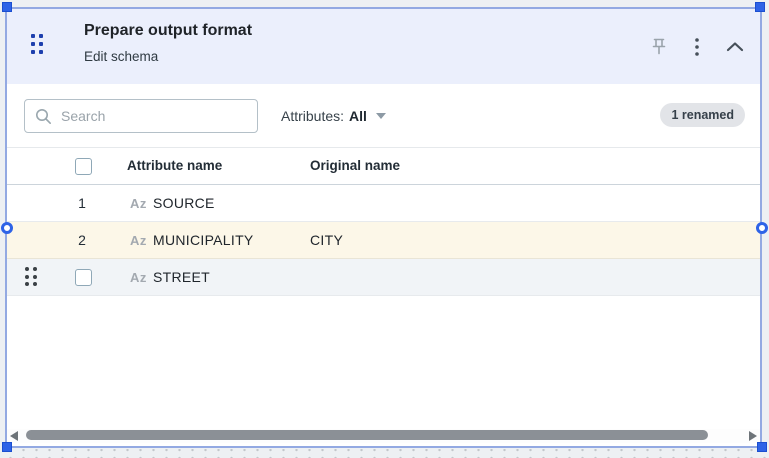  What do you see at coordinates (697, 47) in the screenshot?
I see `kebab-menu-icon` at bounding box center [697, 47].